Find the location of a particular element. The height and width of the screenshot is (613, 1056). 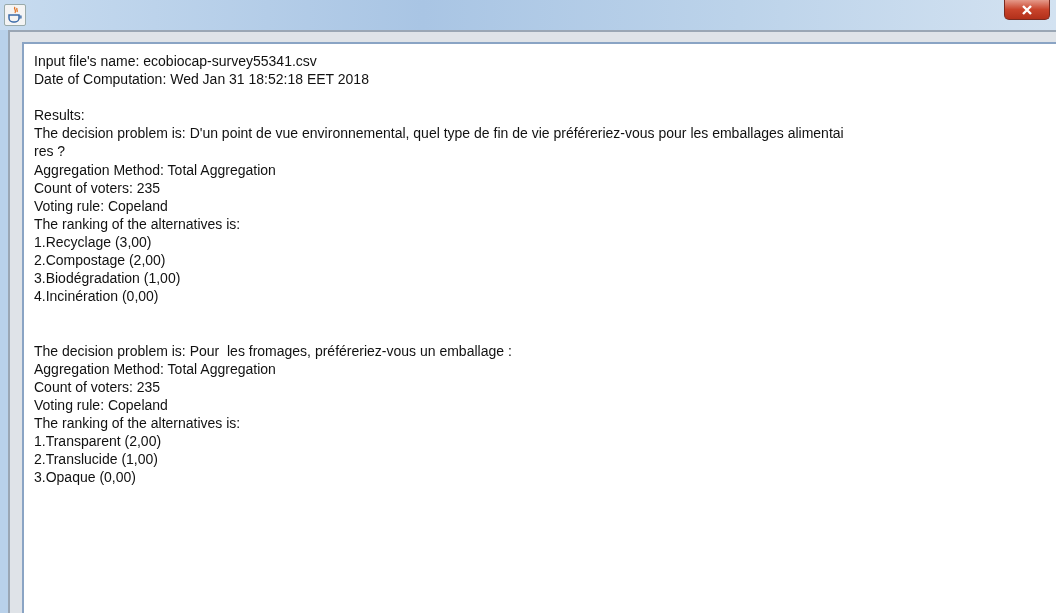

text-line: 1.Transparent (2,00) is located at coordinates (98, 441).